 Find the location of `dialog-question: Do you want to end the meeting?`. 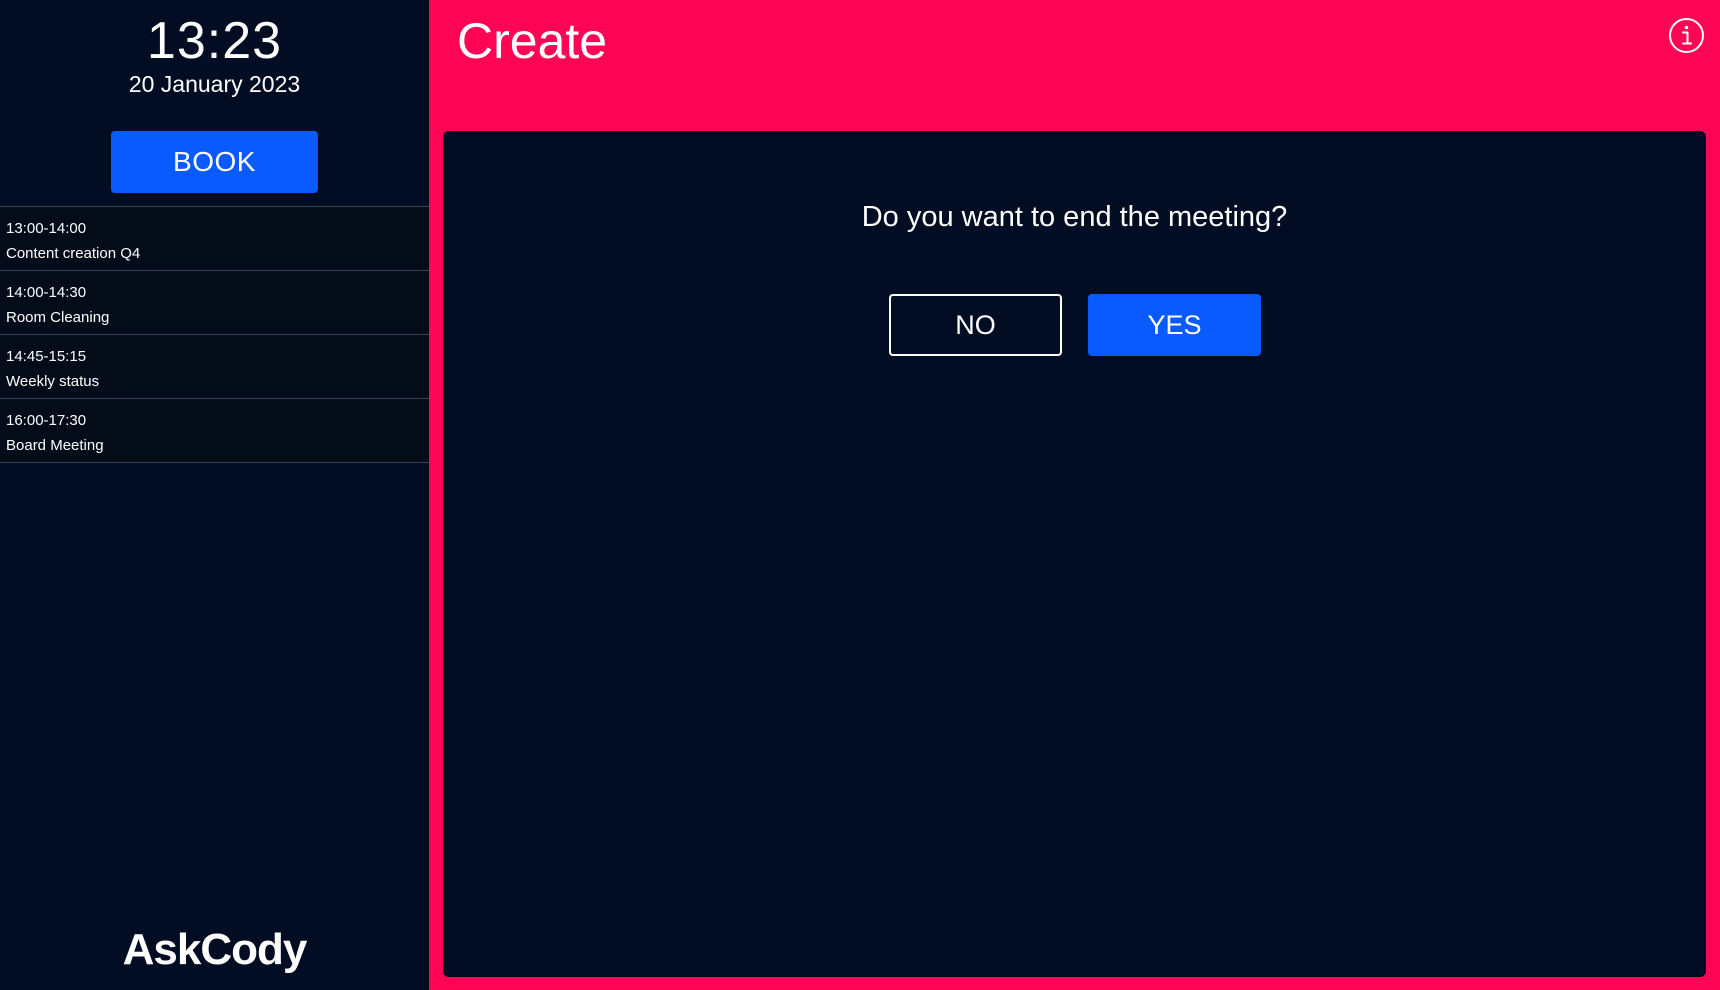

dialog-question: Do you want to end the meeting? is located at coordinates (1074, 217).